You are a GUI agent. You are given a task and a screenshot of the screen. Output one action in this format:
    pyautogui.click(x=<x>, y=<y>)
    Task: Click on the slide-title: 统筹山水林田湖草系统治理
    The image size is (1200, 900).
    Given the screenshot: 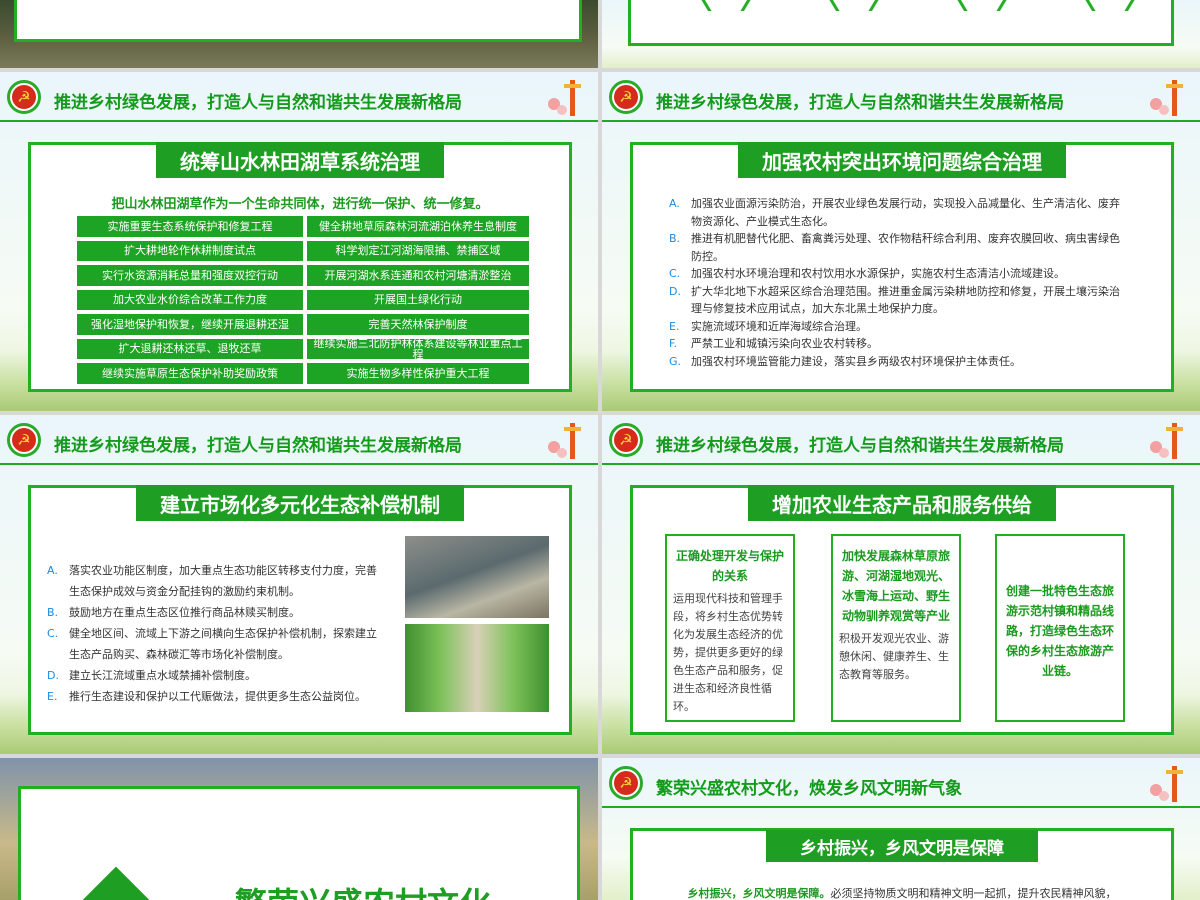 What is the action you would take?
    pyautogui.click(x=300, y=160)
    